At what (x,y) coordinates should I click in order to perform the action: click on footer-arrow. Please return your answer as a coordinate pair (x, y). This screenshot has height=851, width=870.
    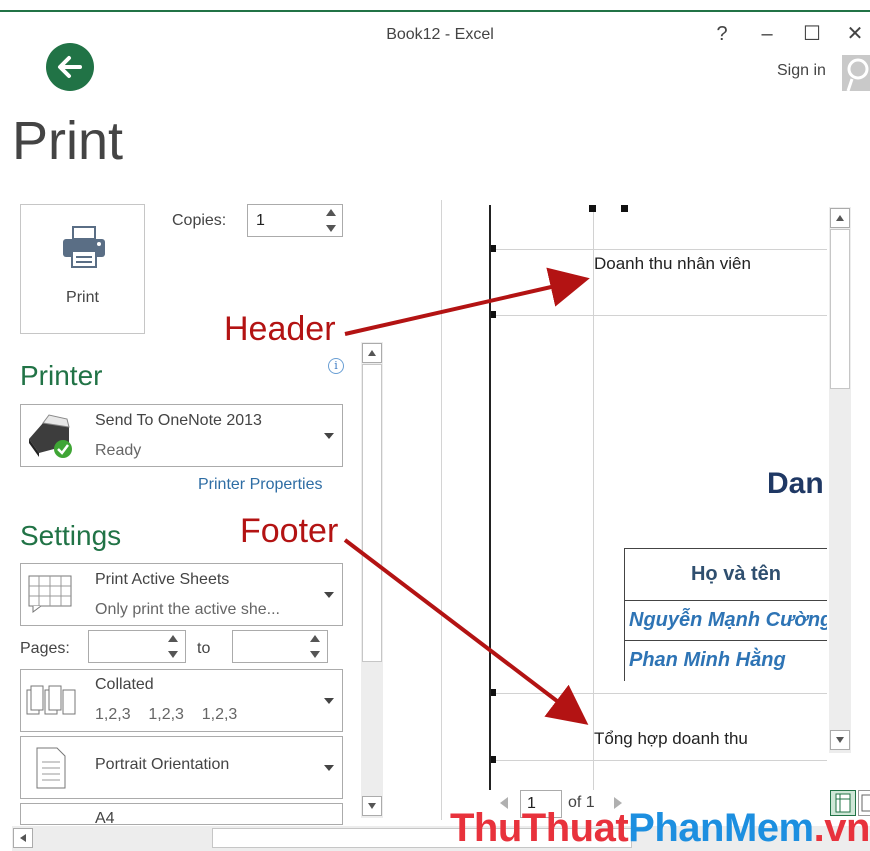
    Looking at the image, I should click on (466, 631).